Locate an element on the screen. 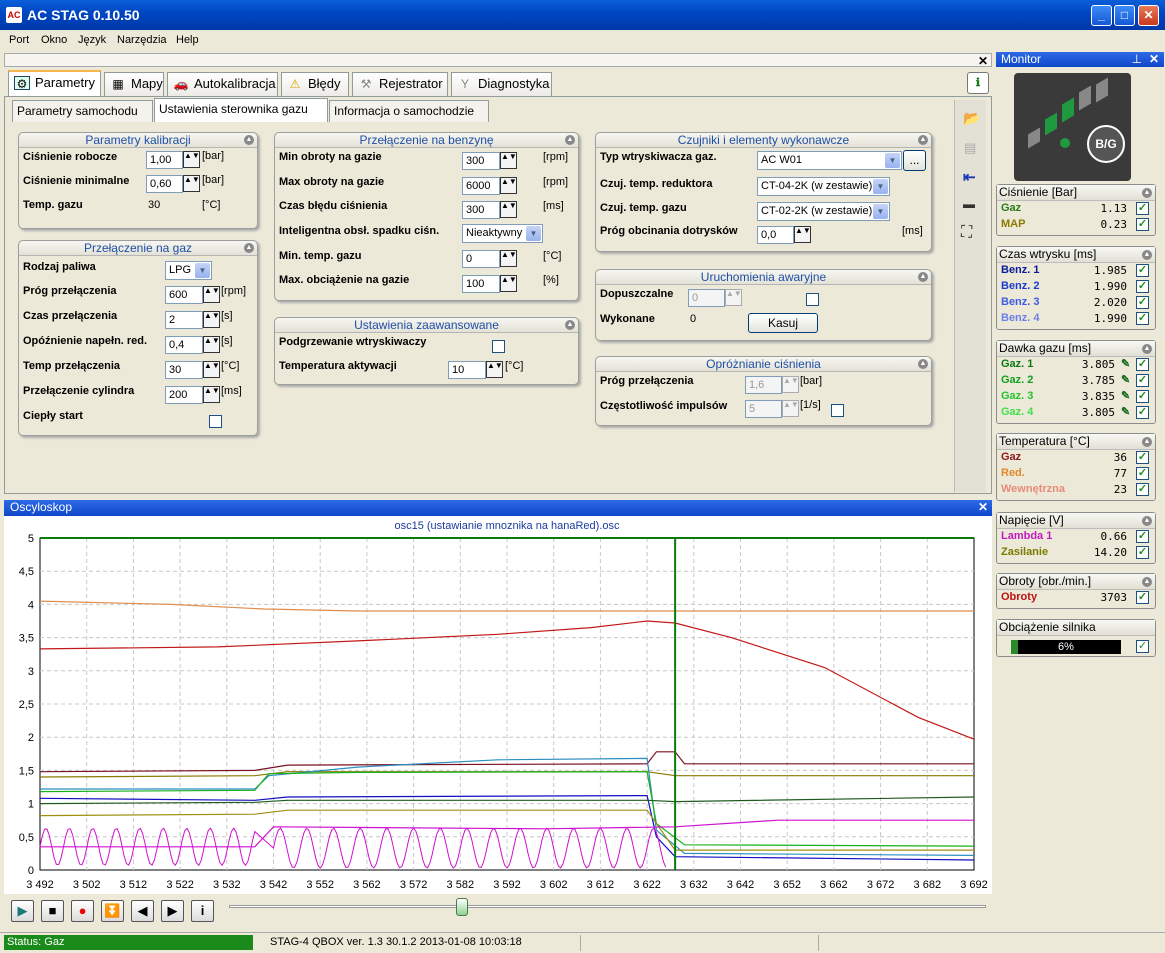 The image size is (1165, 953). gas-sensor-select: CT-02-2K (w zestawie) ▼ is located at coordinates (823, 211).